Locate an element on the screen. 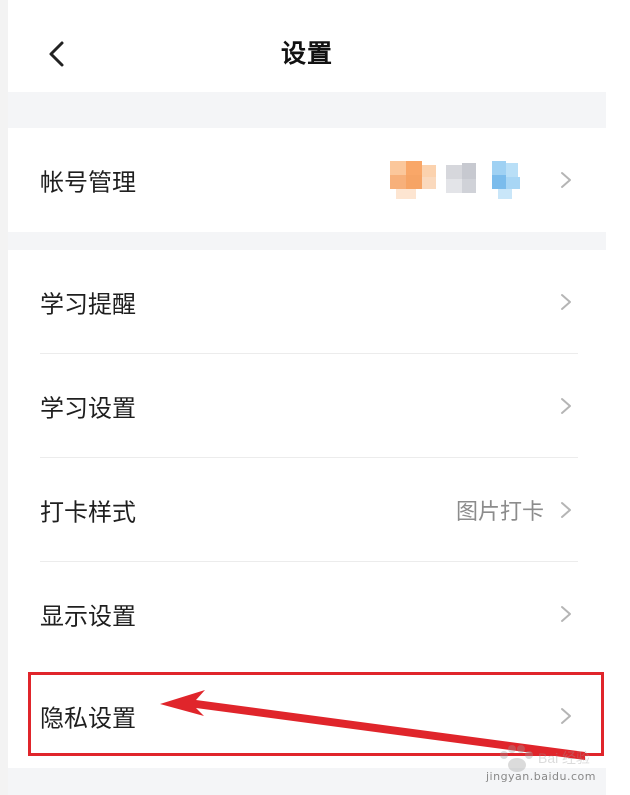 The width and height of the screenshot is (630, 795). settings-item-label: 显示设置 is located at coordinates (88, 616).